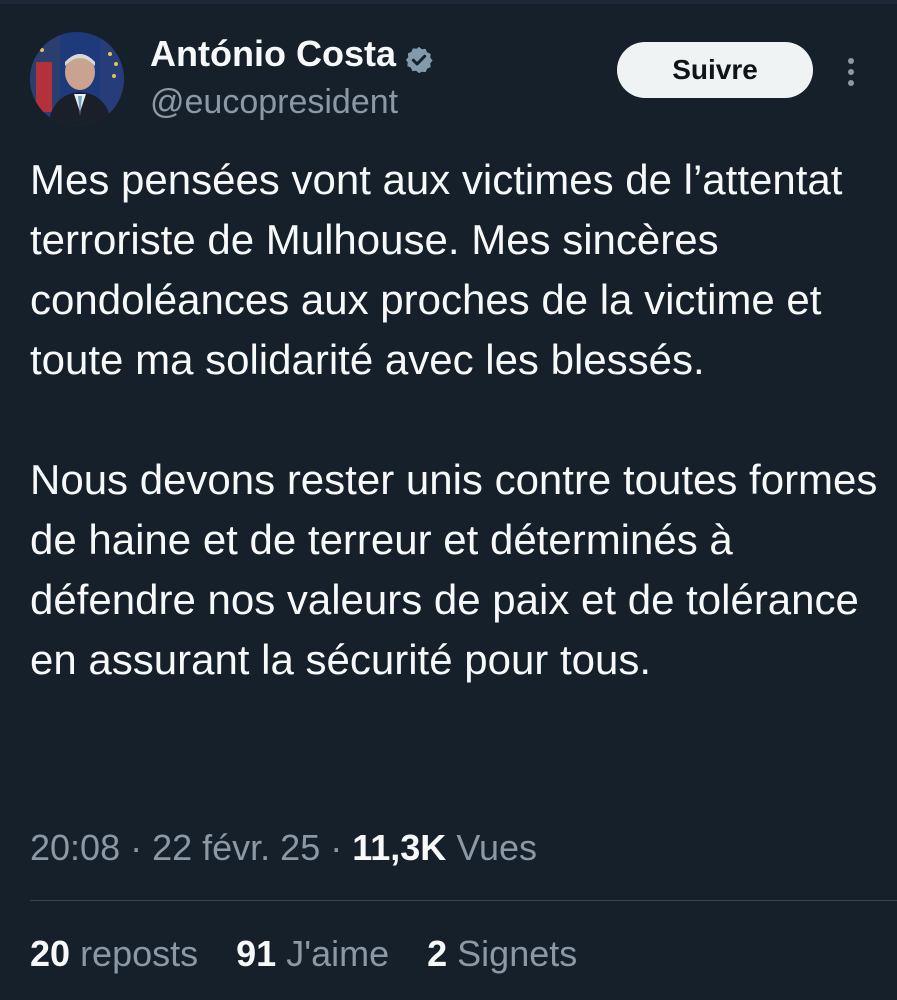 This screenshot has height=1000, width=897. What do you see at coordinates (274, 102) in the screenshot?
I see `author-handle: @eucopresident` at bounding box center [274, 102].